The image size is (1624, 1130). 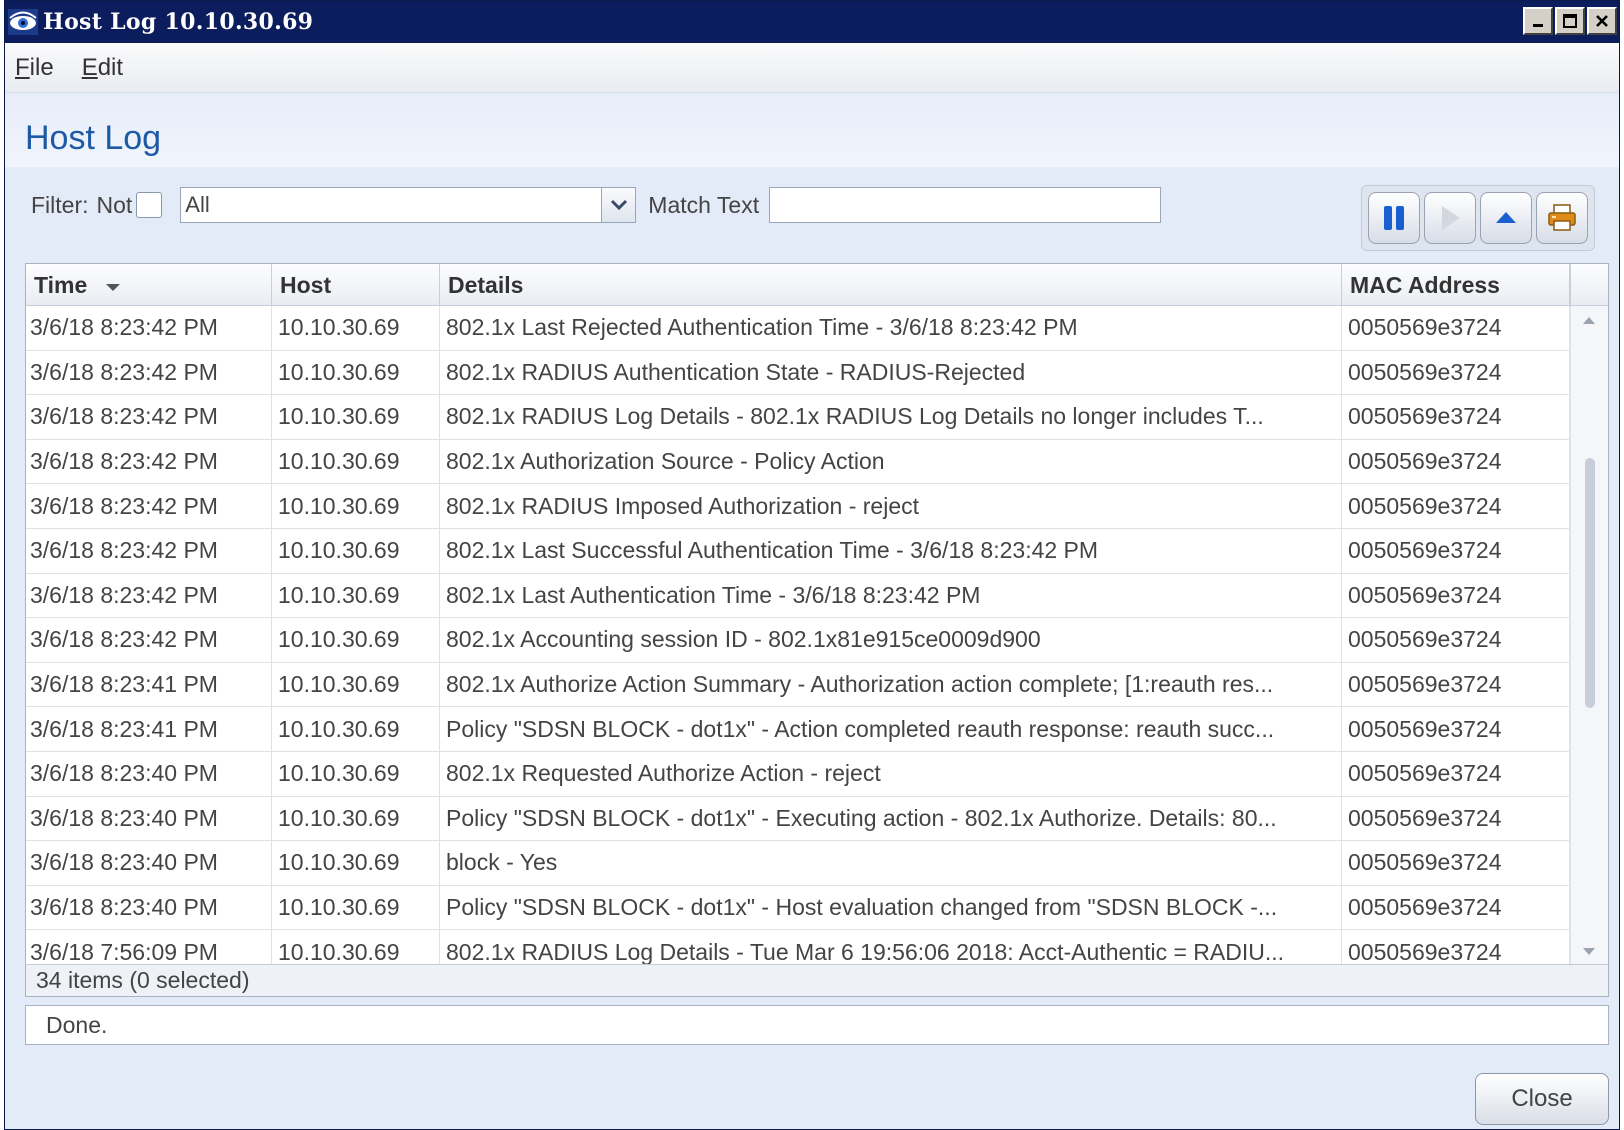 I want to click on maximize-button, so click(x=1570, y=21).